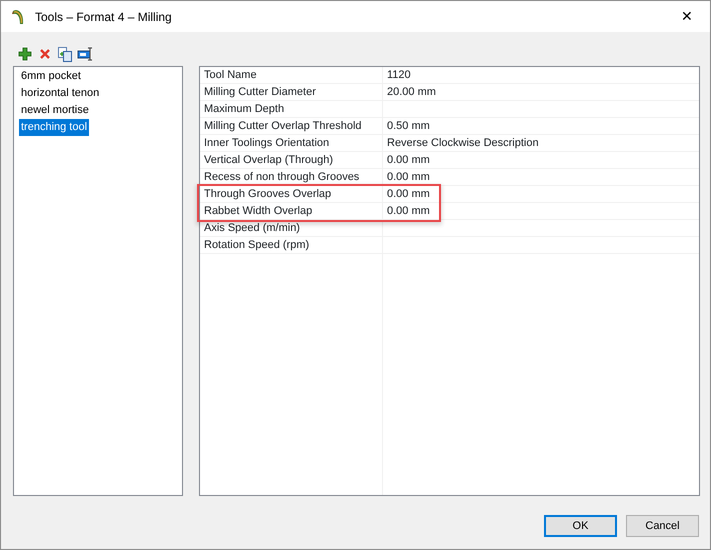 This screenshot has height=550, width=711. I want to click on ok-button: OK, so click(580, 526).